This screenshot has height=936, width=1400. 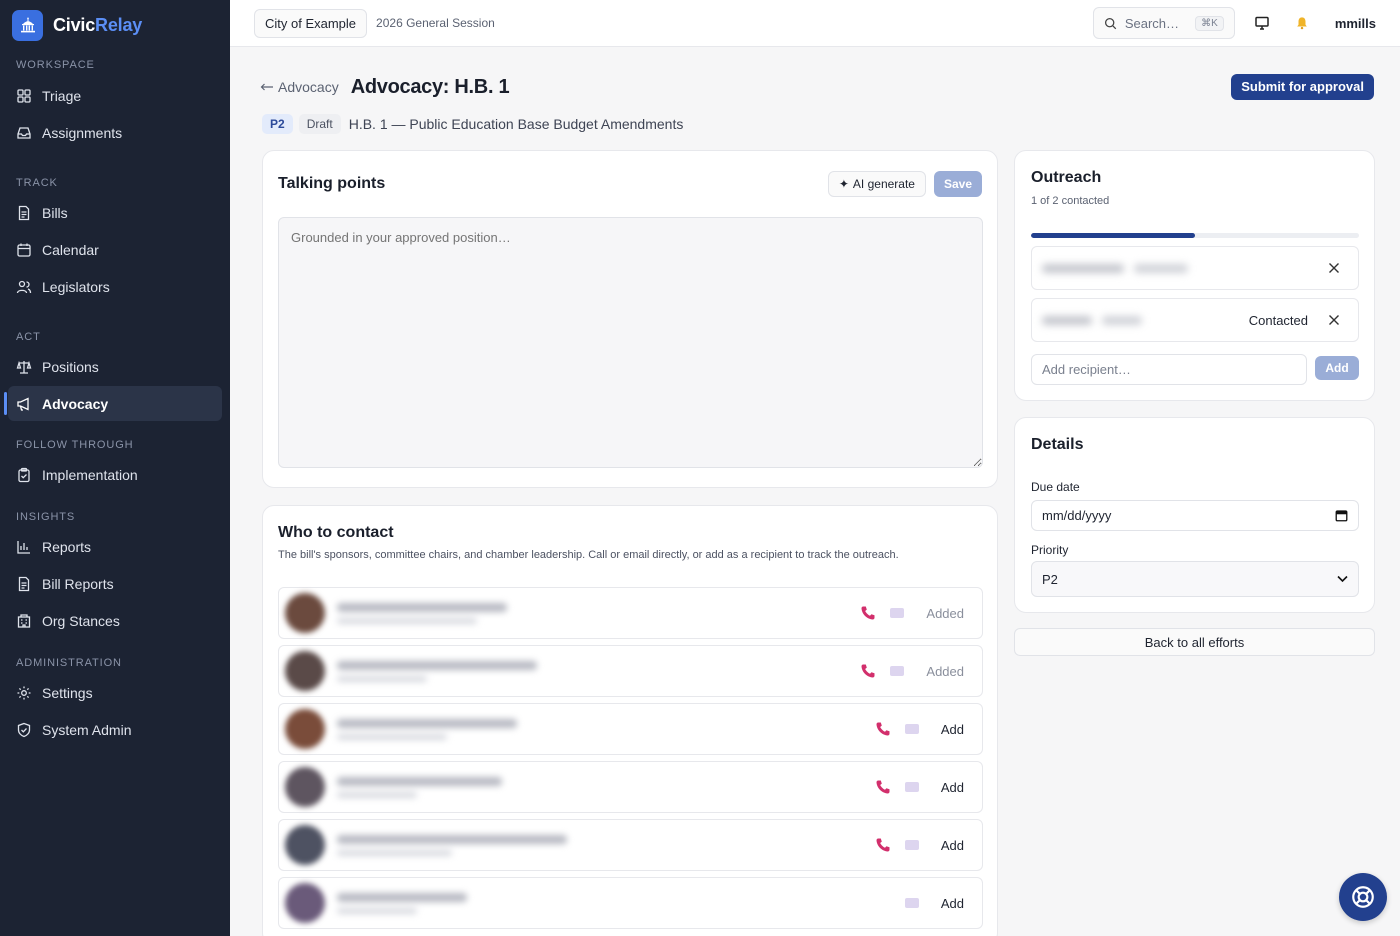 What do you see at coordinates (115, 366) in the screenshot?
I see `sidebar-item-positions: Positions` at bounding box center [115, 366].